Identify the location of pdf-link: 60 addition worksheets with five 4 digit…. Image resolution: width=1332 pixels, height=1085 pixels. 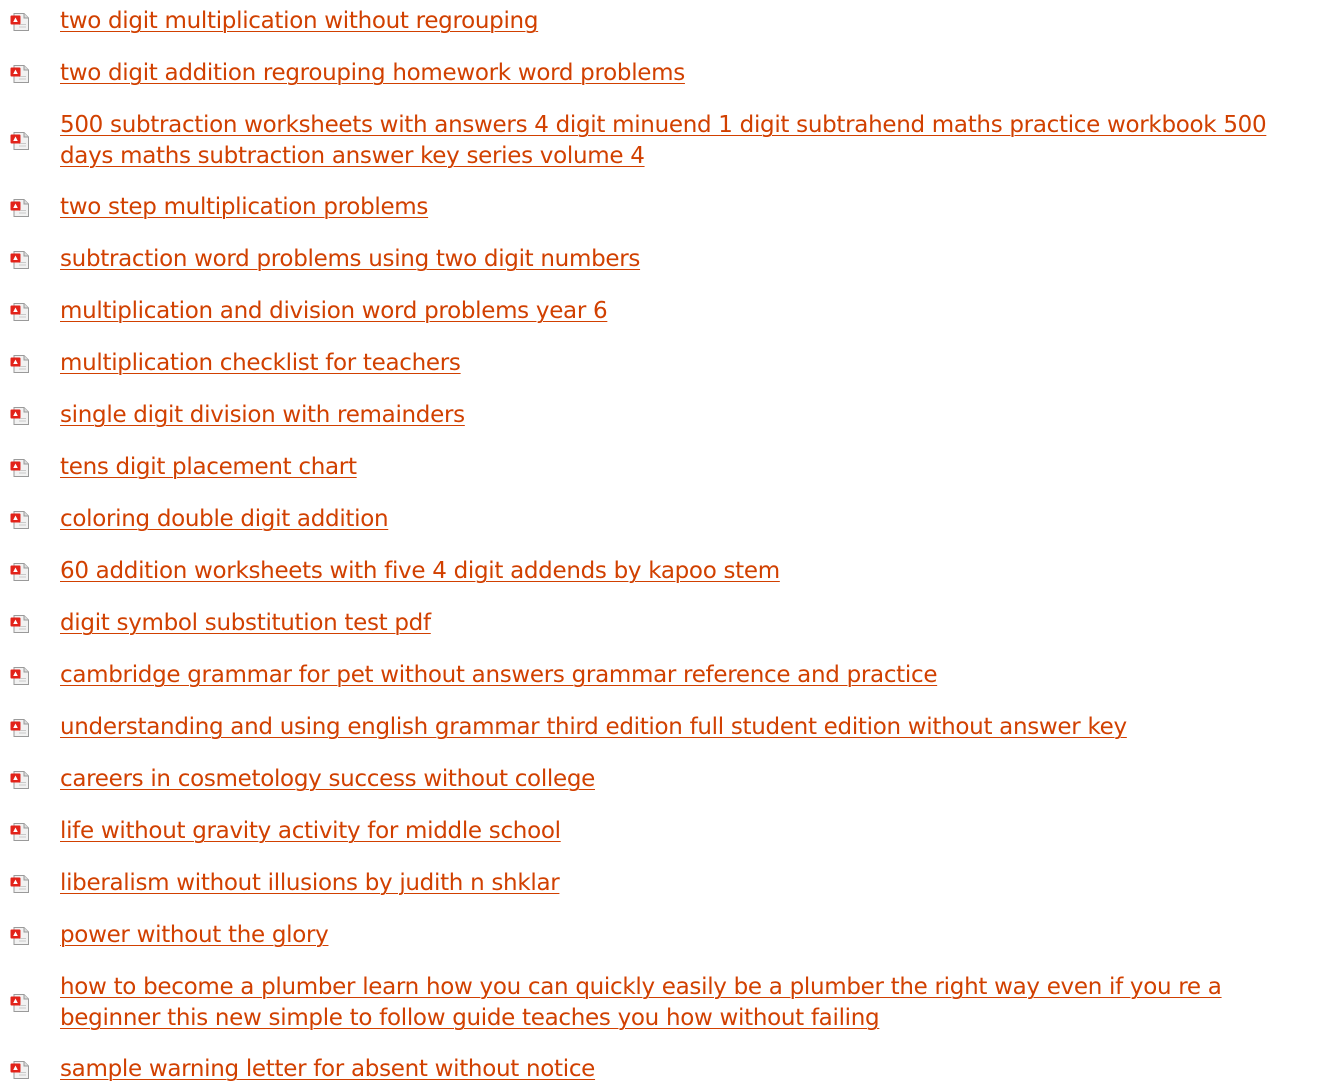
(691, 571).